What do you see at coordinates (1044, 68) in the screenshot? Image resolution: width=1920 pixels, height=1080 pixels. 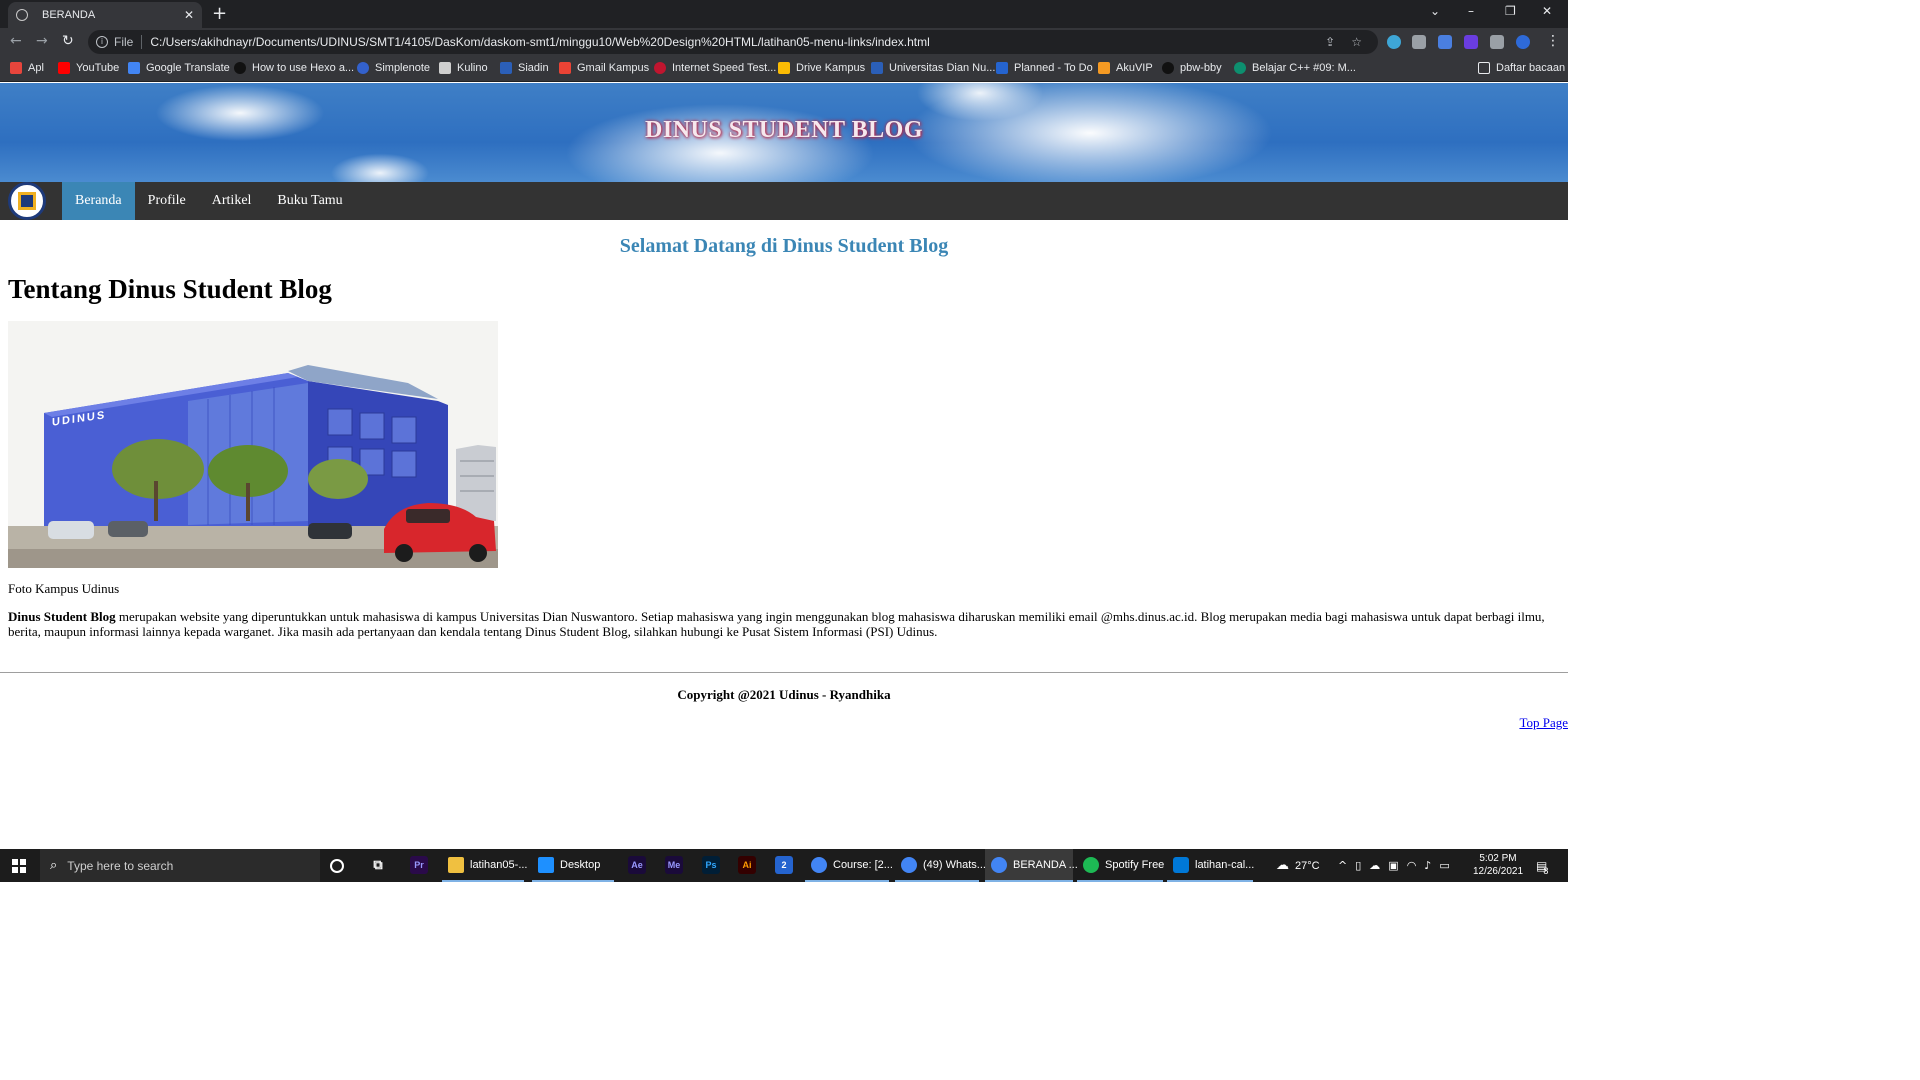 I see `bookmark-item: Planned - To Do` at bounding box center [1044, 68].